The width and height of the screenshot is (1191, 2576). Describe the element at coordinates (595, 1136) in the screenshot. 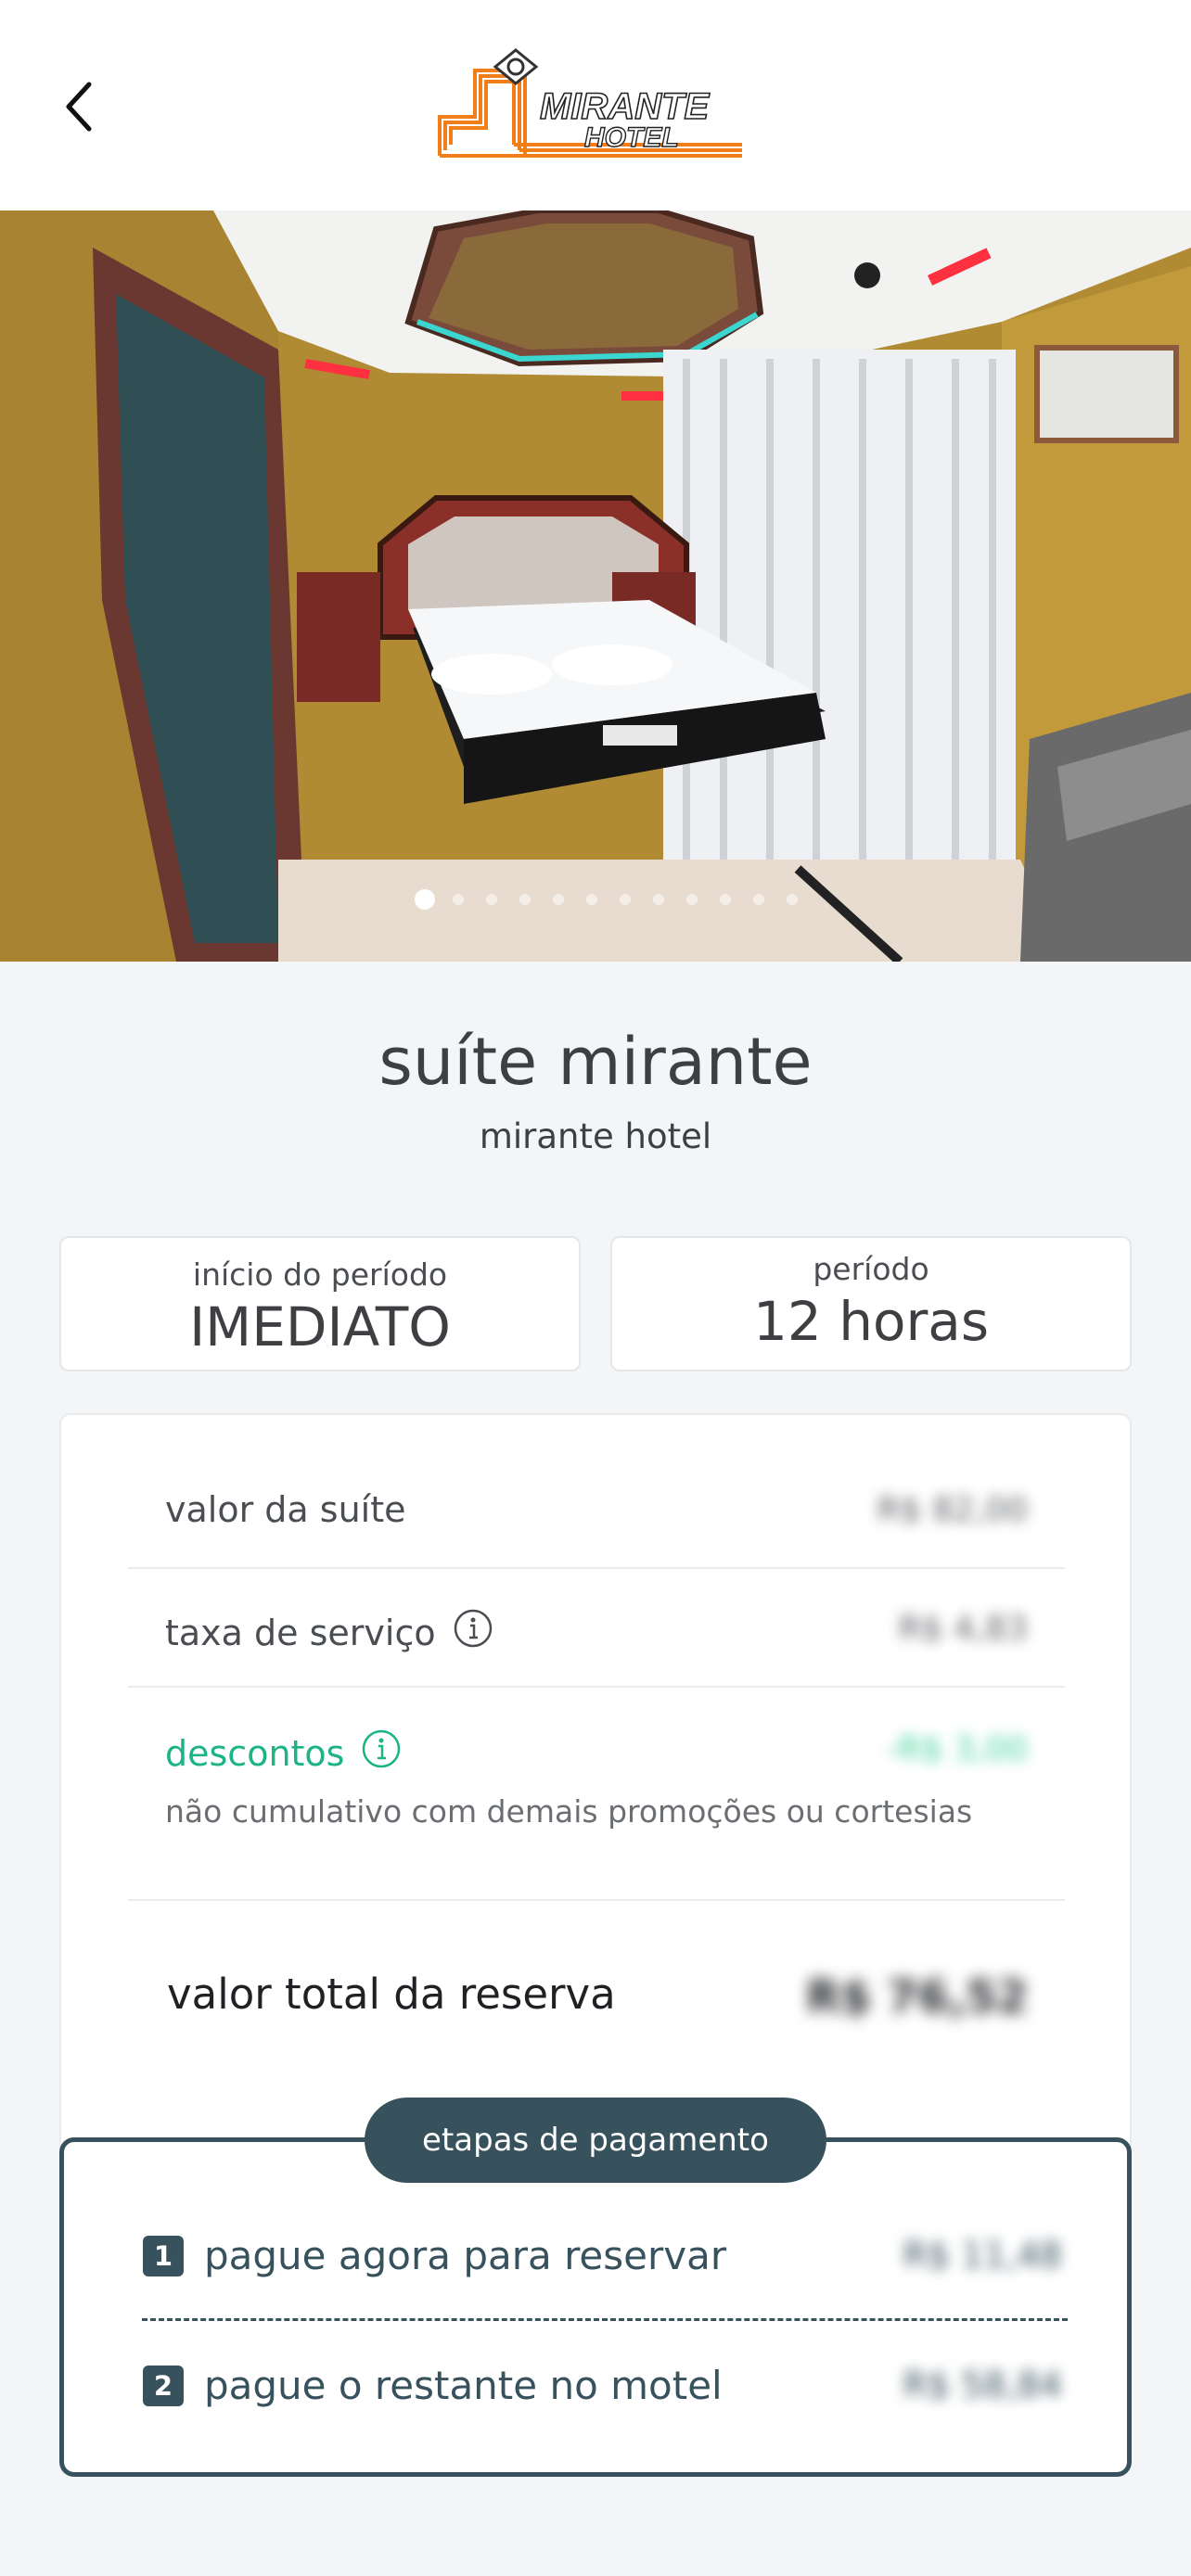

I see `hotel-name: mirante hotel` at that location.